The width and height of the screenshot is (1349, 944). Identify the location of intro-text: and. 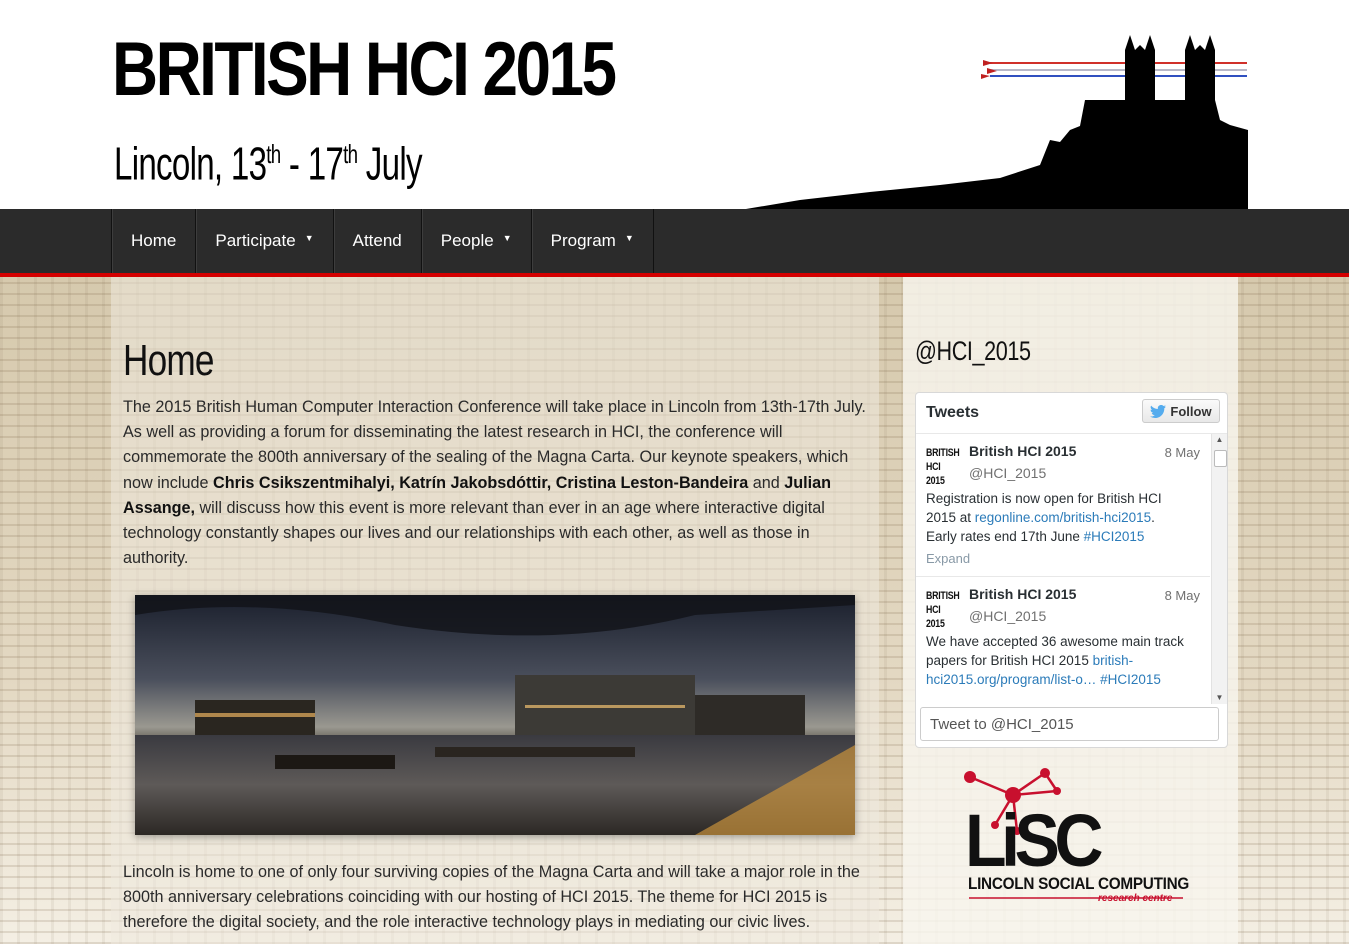
(766, 482).